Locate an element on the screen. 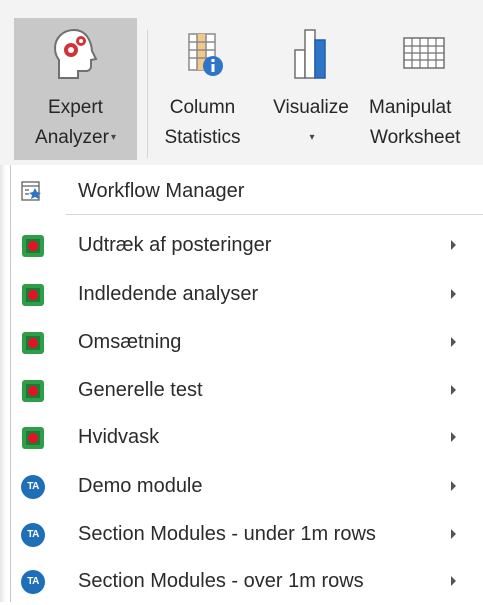 The image size is (483, 605). manipulate-worksheet-label-line2: Worksheet is located at coordinates (415, 137).